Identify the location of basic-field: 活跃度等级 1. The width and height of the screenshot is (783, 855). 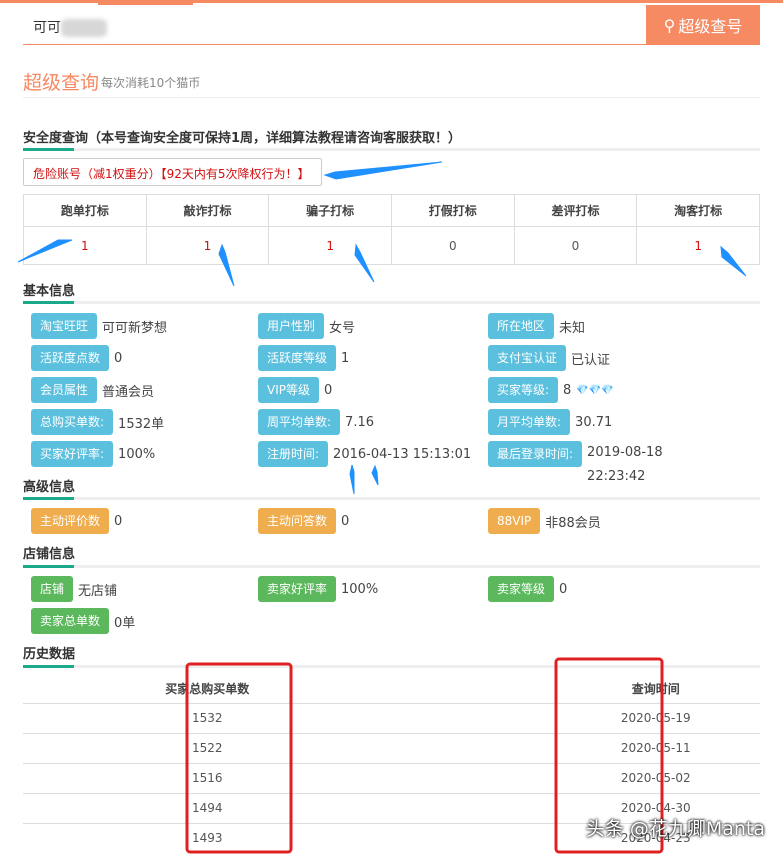
(303, 358).